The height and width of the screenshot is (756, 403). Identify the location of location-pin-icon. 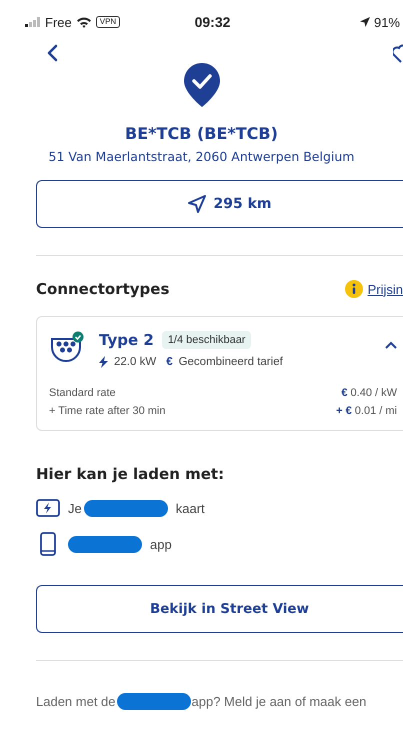
(201, 85).